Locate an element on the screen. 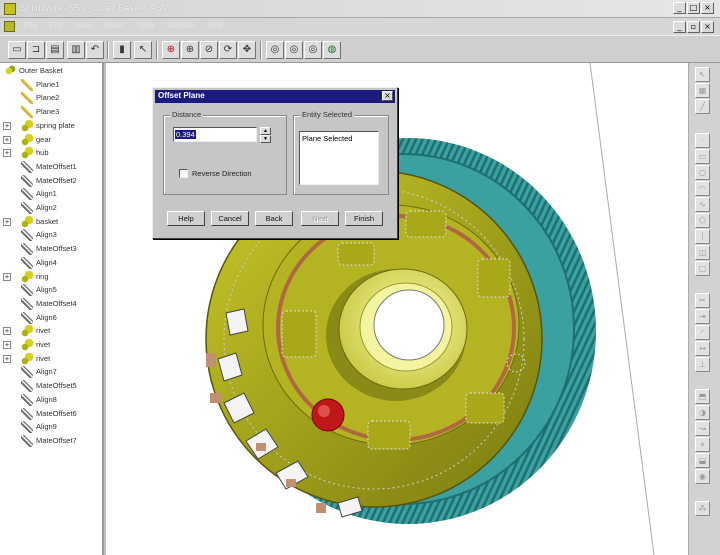 The width and height of the screenshot is (720, 555). rectangle-icon: ▭ is located at coordinates (702, 156).